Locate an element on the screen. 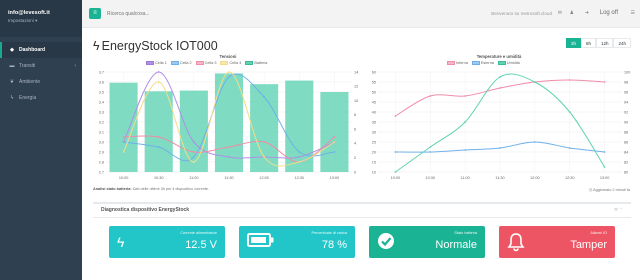 Image resolution: width=640 pixels, height=280 pixels. profile-menu: Impostazioni ▾ is located at coordinates (45, 21).